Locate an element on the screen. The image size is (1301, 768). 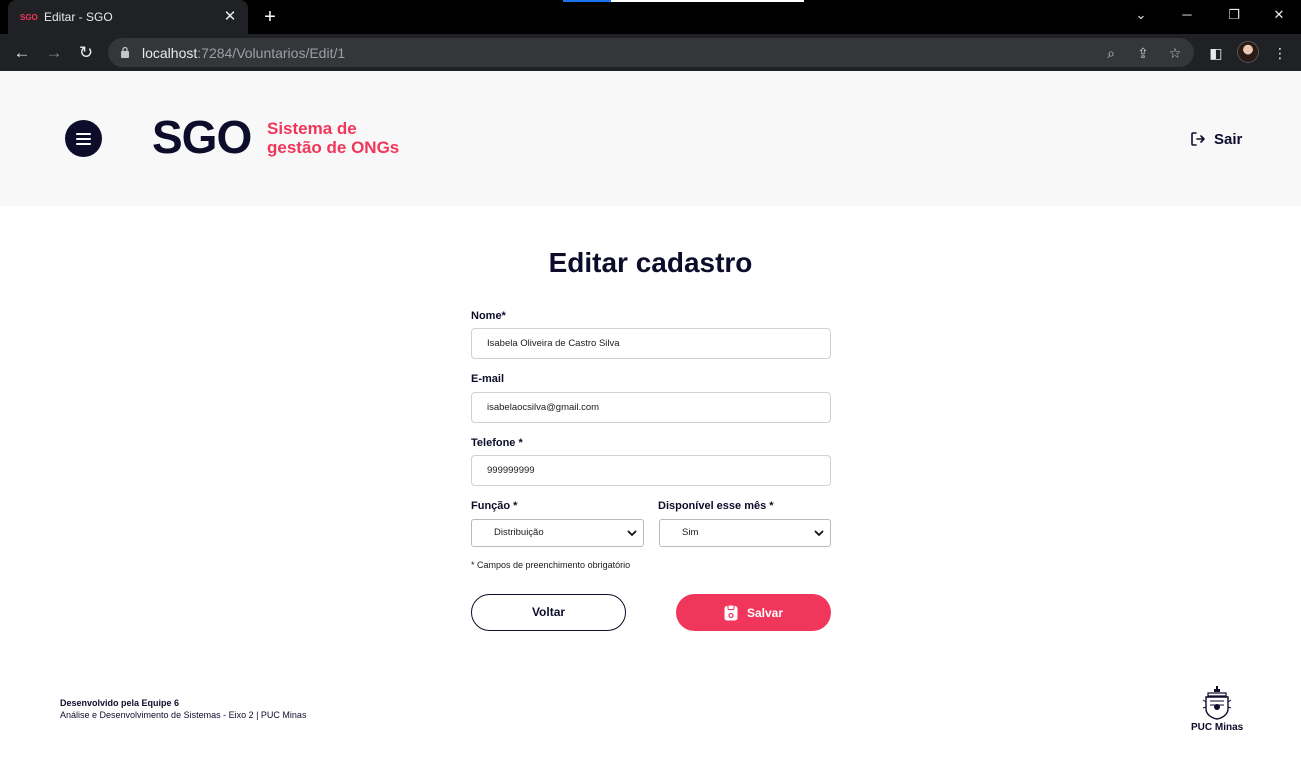
lock-icon is located at coordinates (125, 52).